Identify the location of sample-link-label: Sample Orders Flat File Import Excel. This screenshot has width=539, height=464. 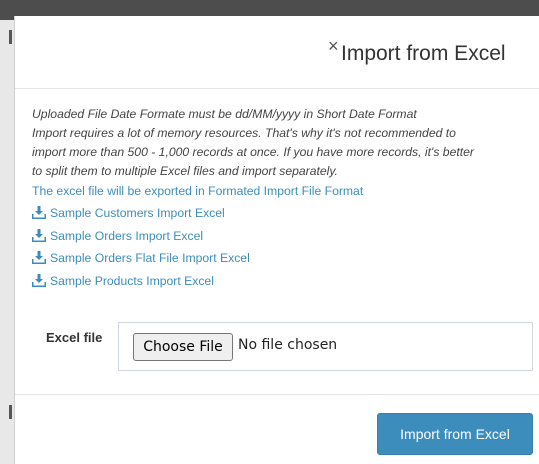
(150, 258).